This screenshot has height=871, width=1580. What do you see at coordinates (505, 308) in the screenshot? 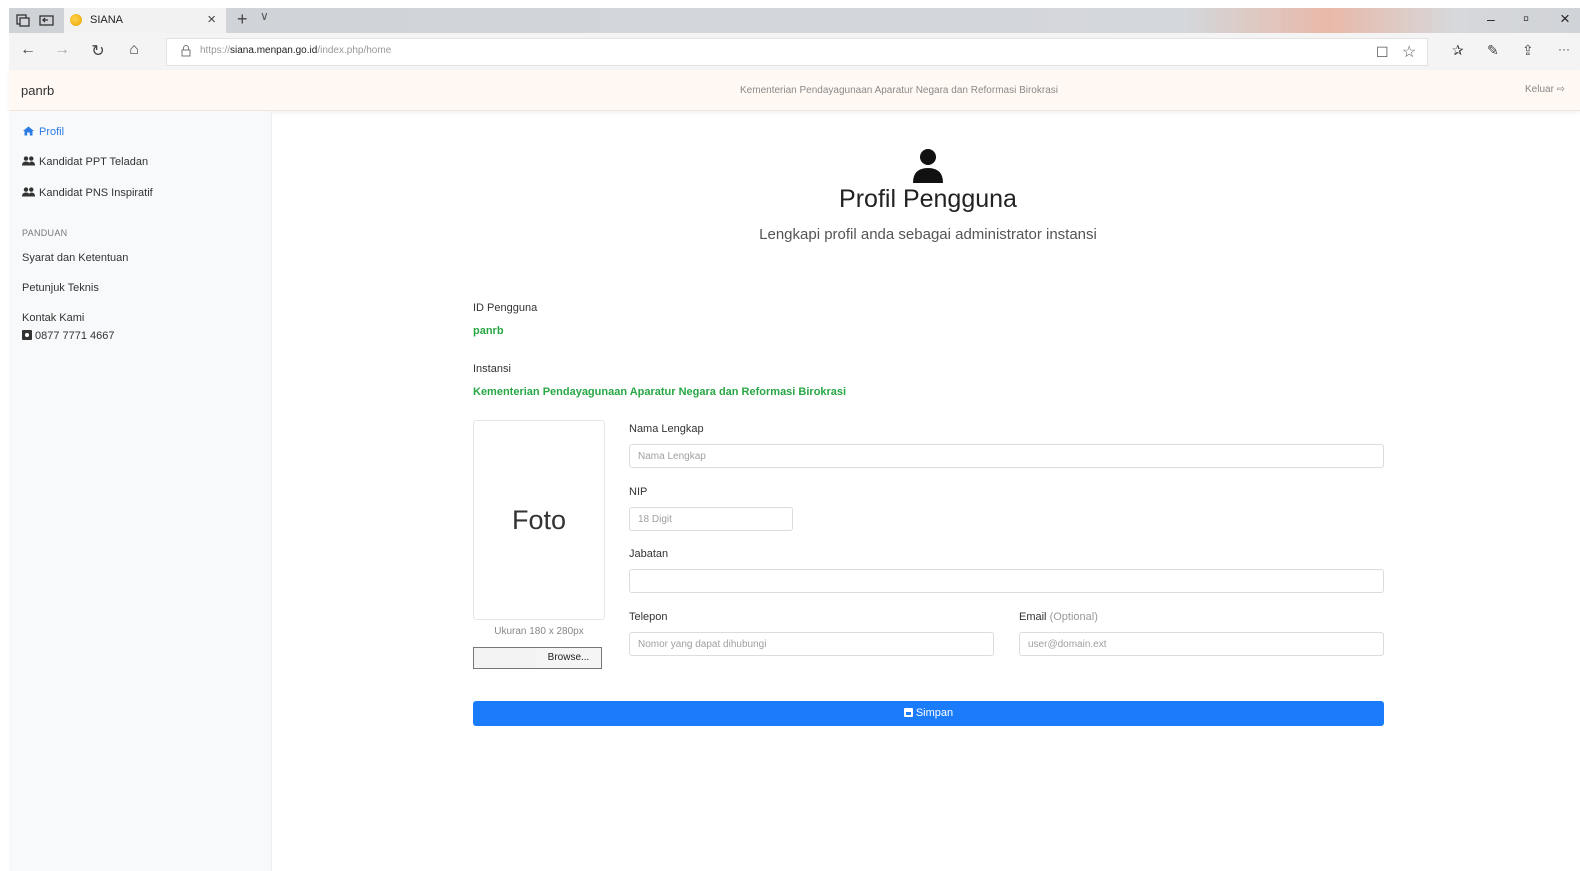
I see `id-pengguna-label: ID Pengguna` at bounding box center [505, 308].